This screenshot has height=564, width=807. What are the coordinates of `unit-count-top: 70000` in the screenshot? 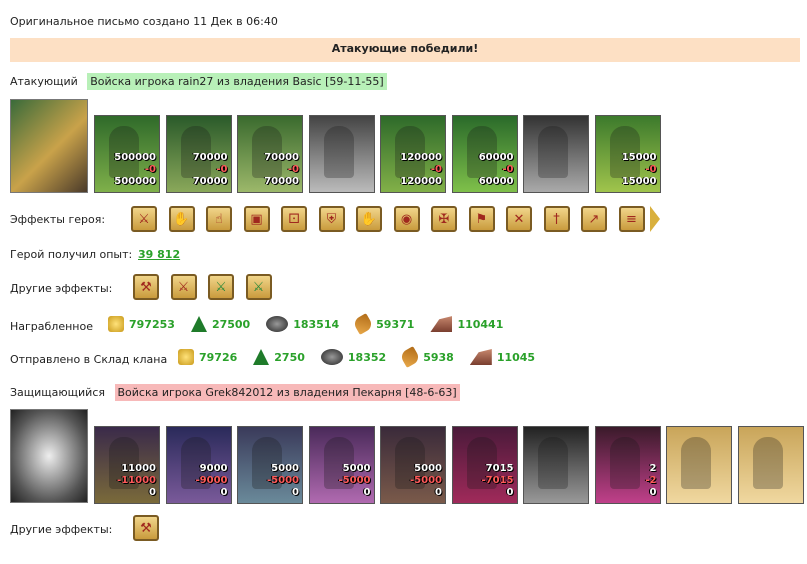 It's located at (281, 157).